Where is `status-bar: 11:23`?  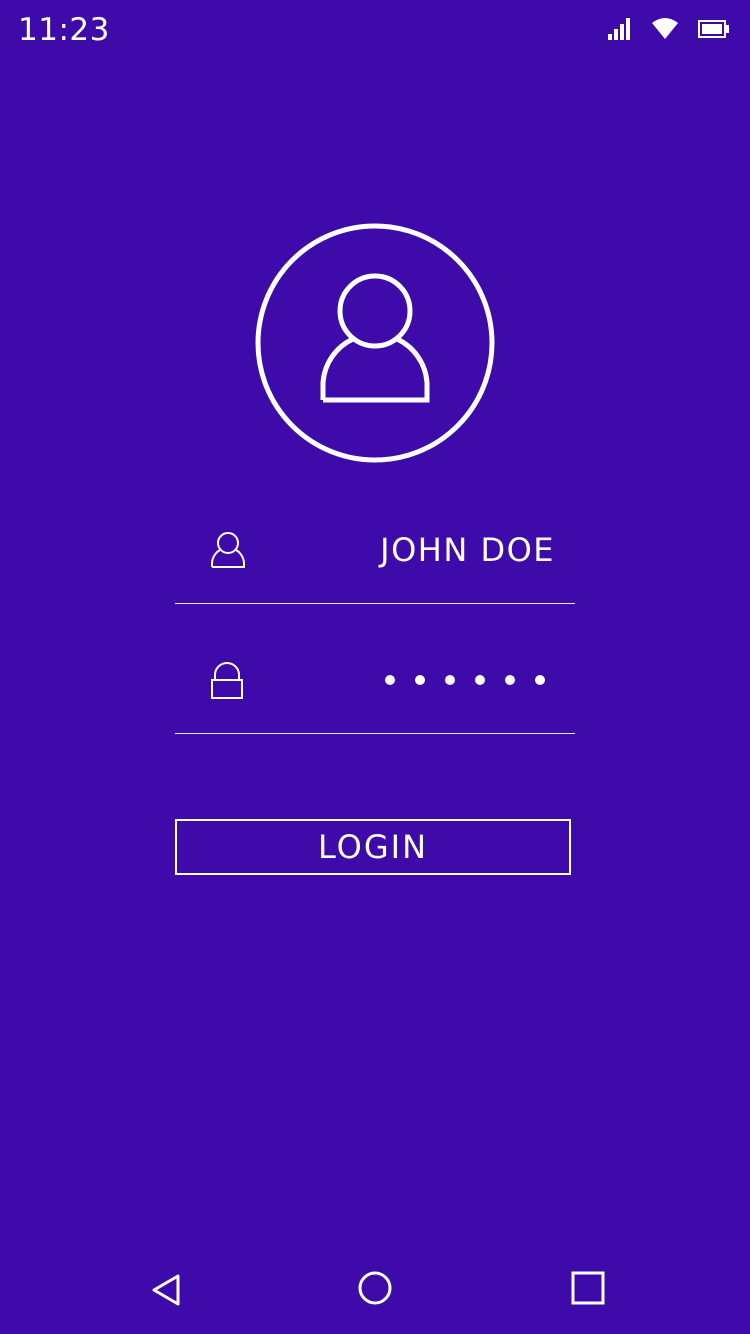
status-bar: 11:23 is located at coordinates (375, 30).